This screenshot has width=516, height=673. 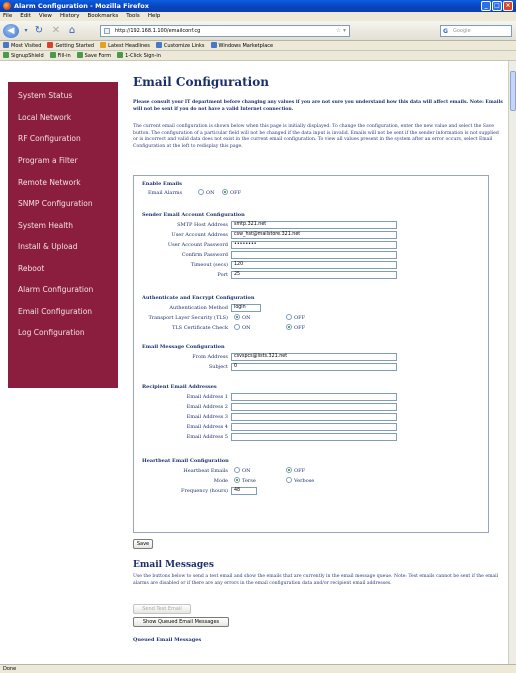 What do you see at coordinates (133, 16) in the screenshot?
I see `menu-tools: Tools` at bounding box center [133, 16].